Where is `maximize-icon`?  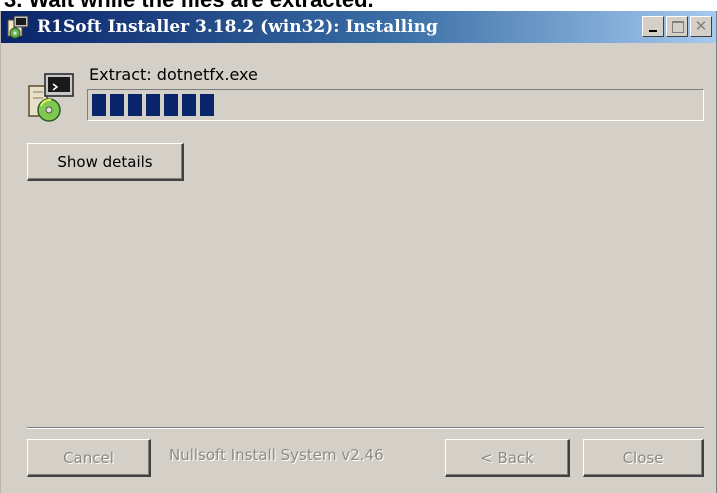 maximize-icon is located at coordinates (677, 26).